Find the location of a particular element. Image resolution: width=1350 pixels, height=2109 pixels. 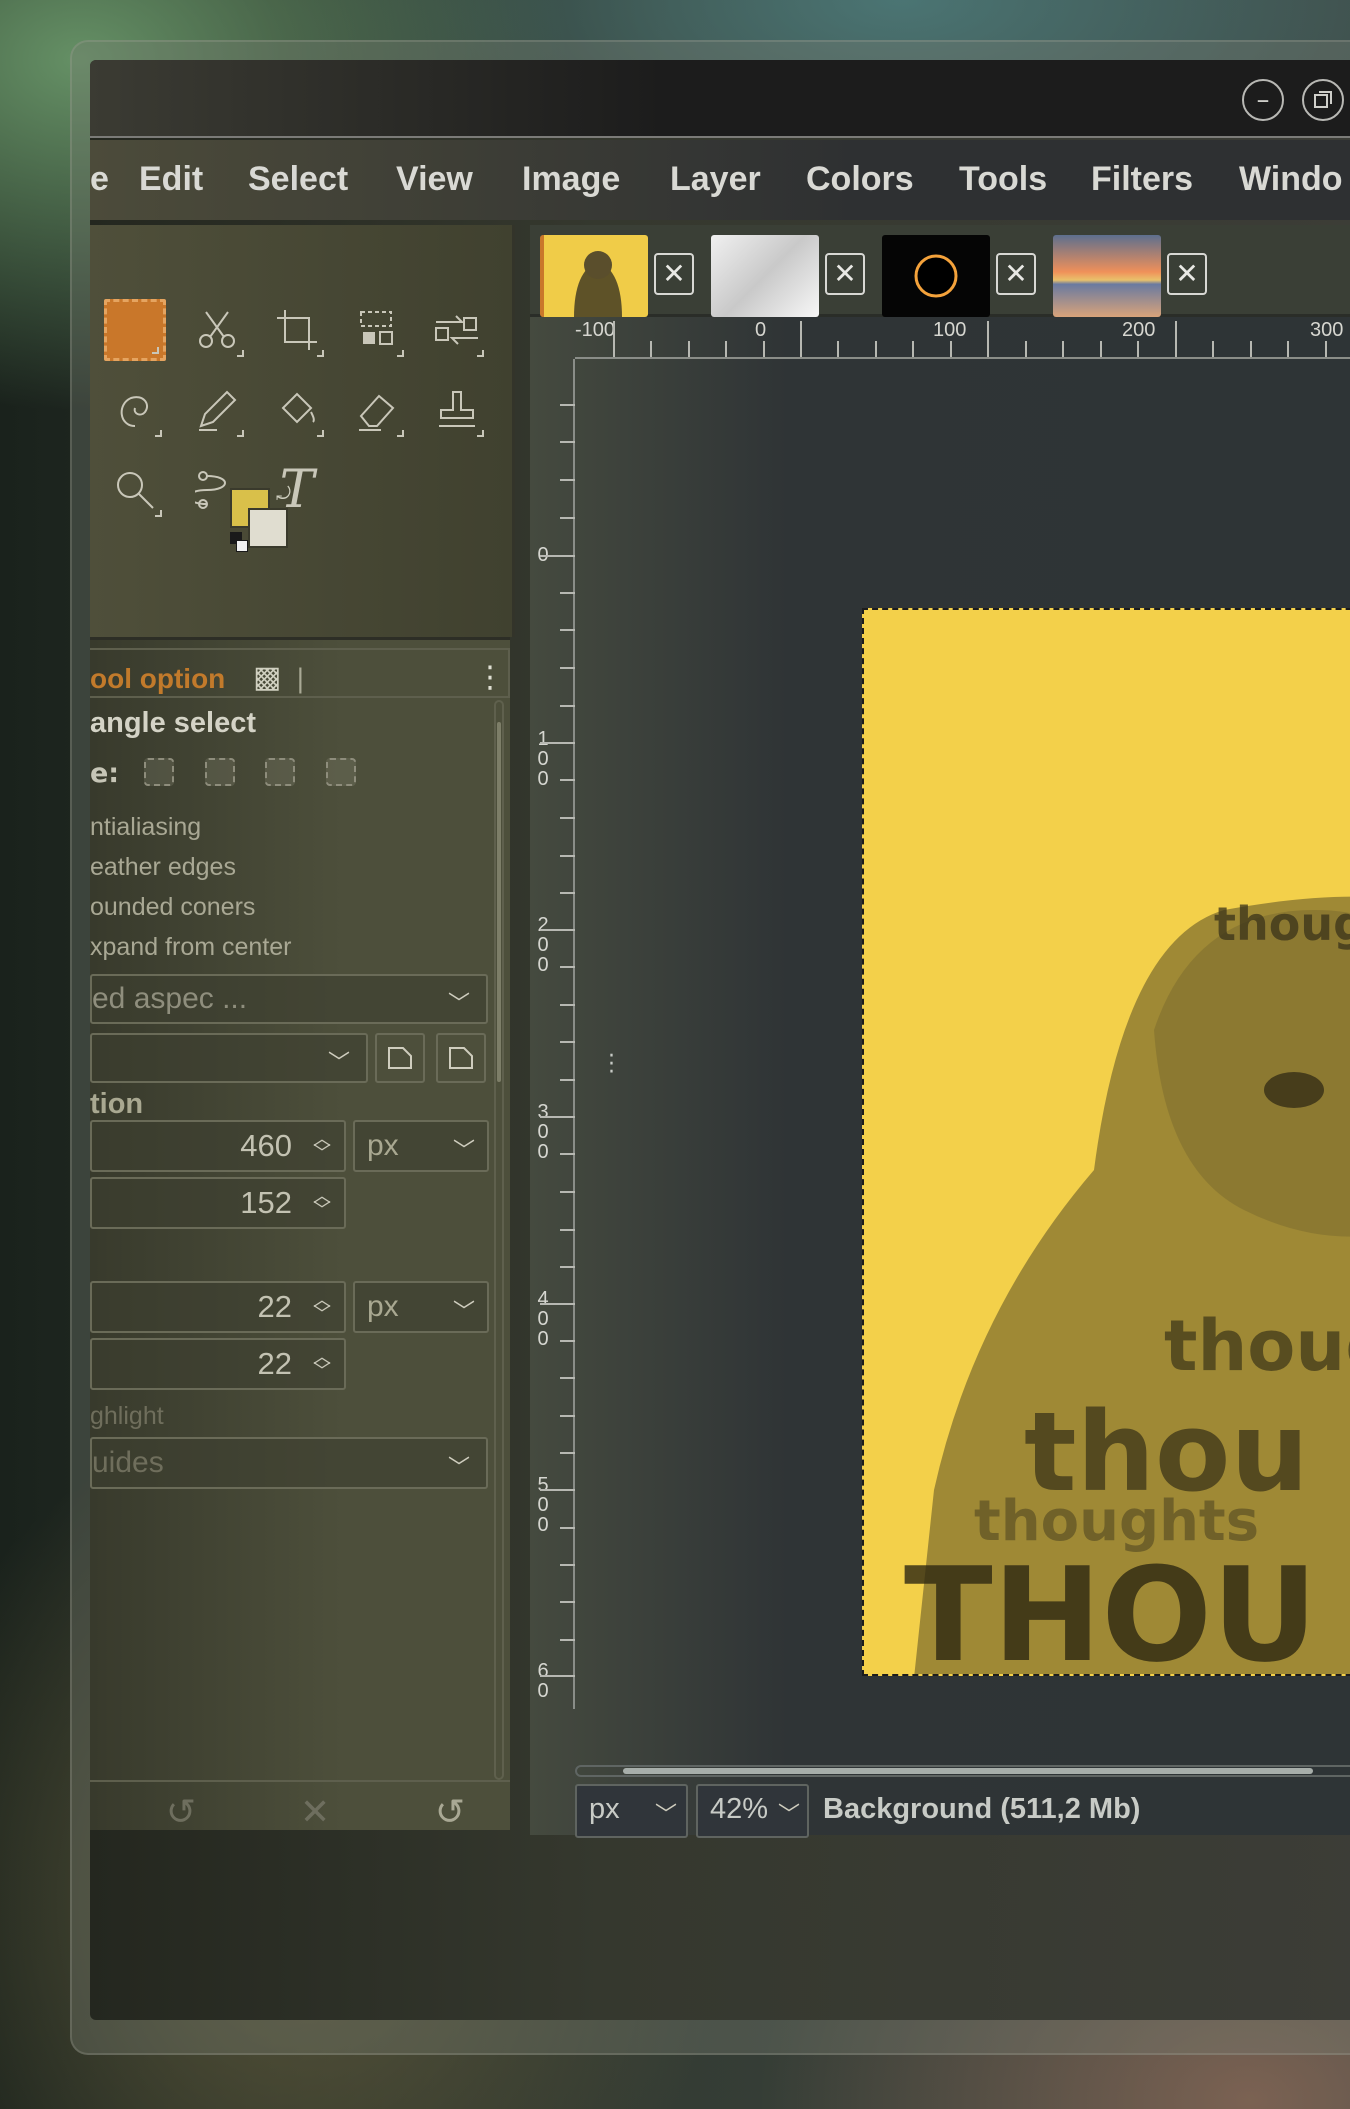

image-tabs: ✕ ✕ ✕ ✕ is located at coordinates (940, 271).